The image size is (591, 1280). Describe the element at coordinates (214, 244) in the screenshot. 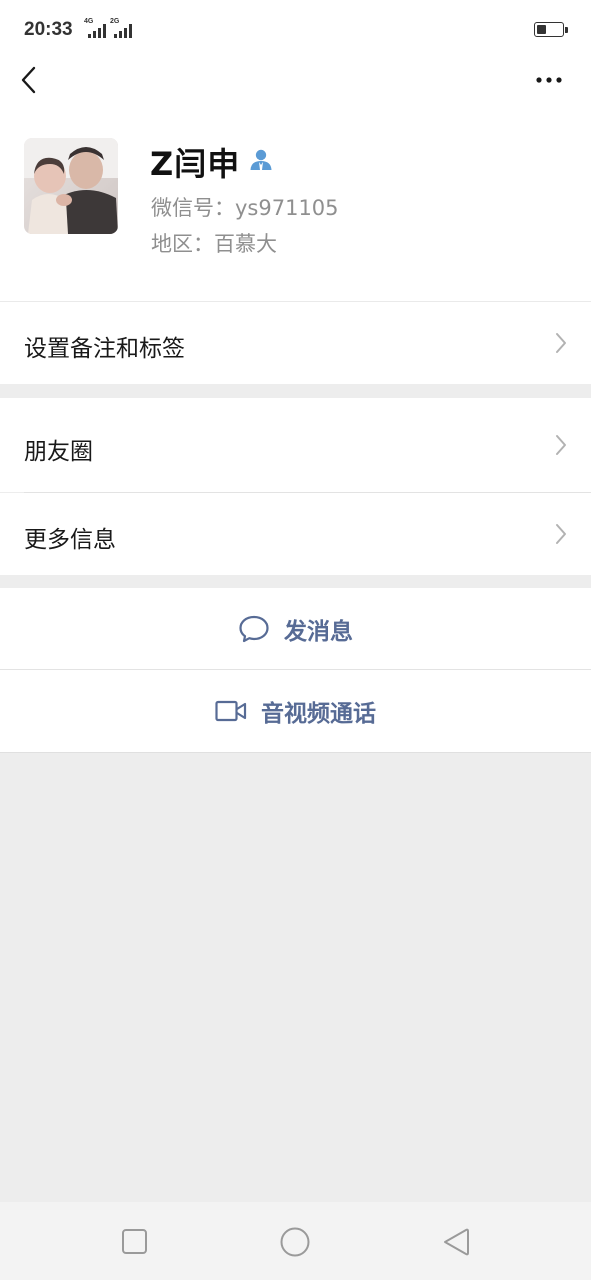

I see `region: 地区：百慕大` at that location.